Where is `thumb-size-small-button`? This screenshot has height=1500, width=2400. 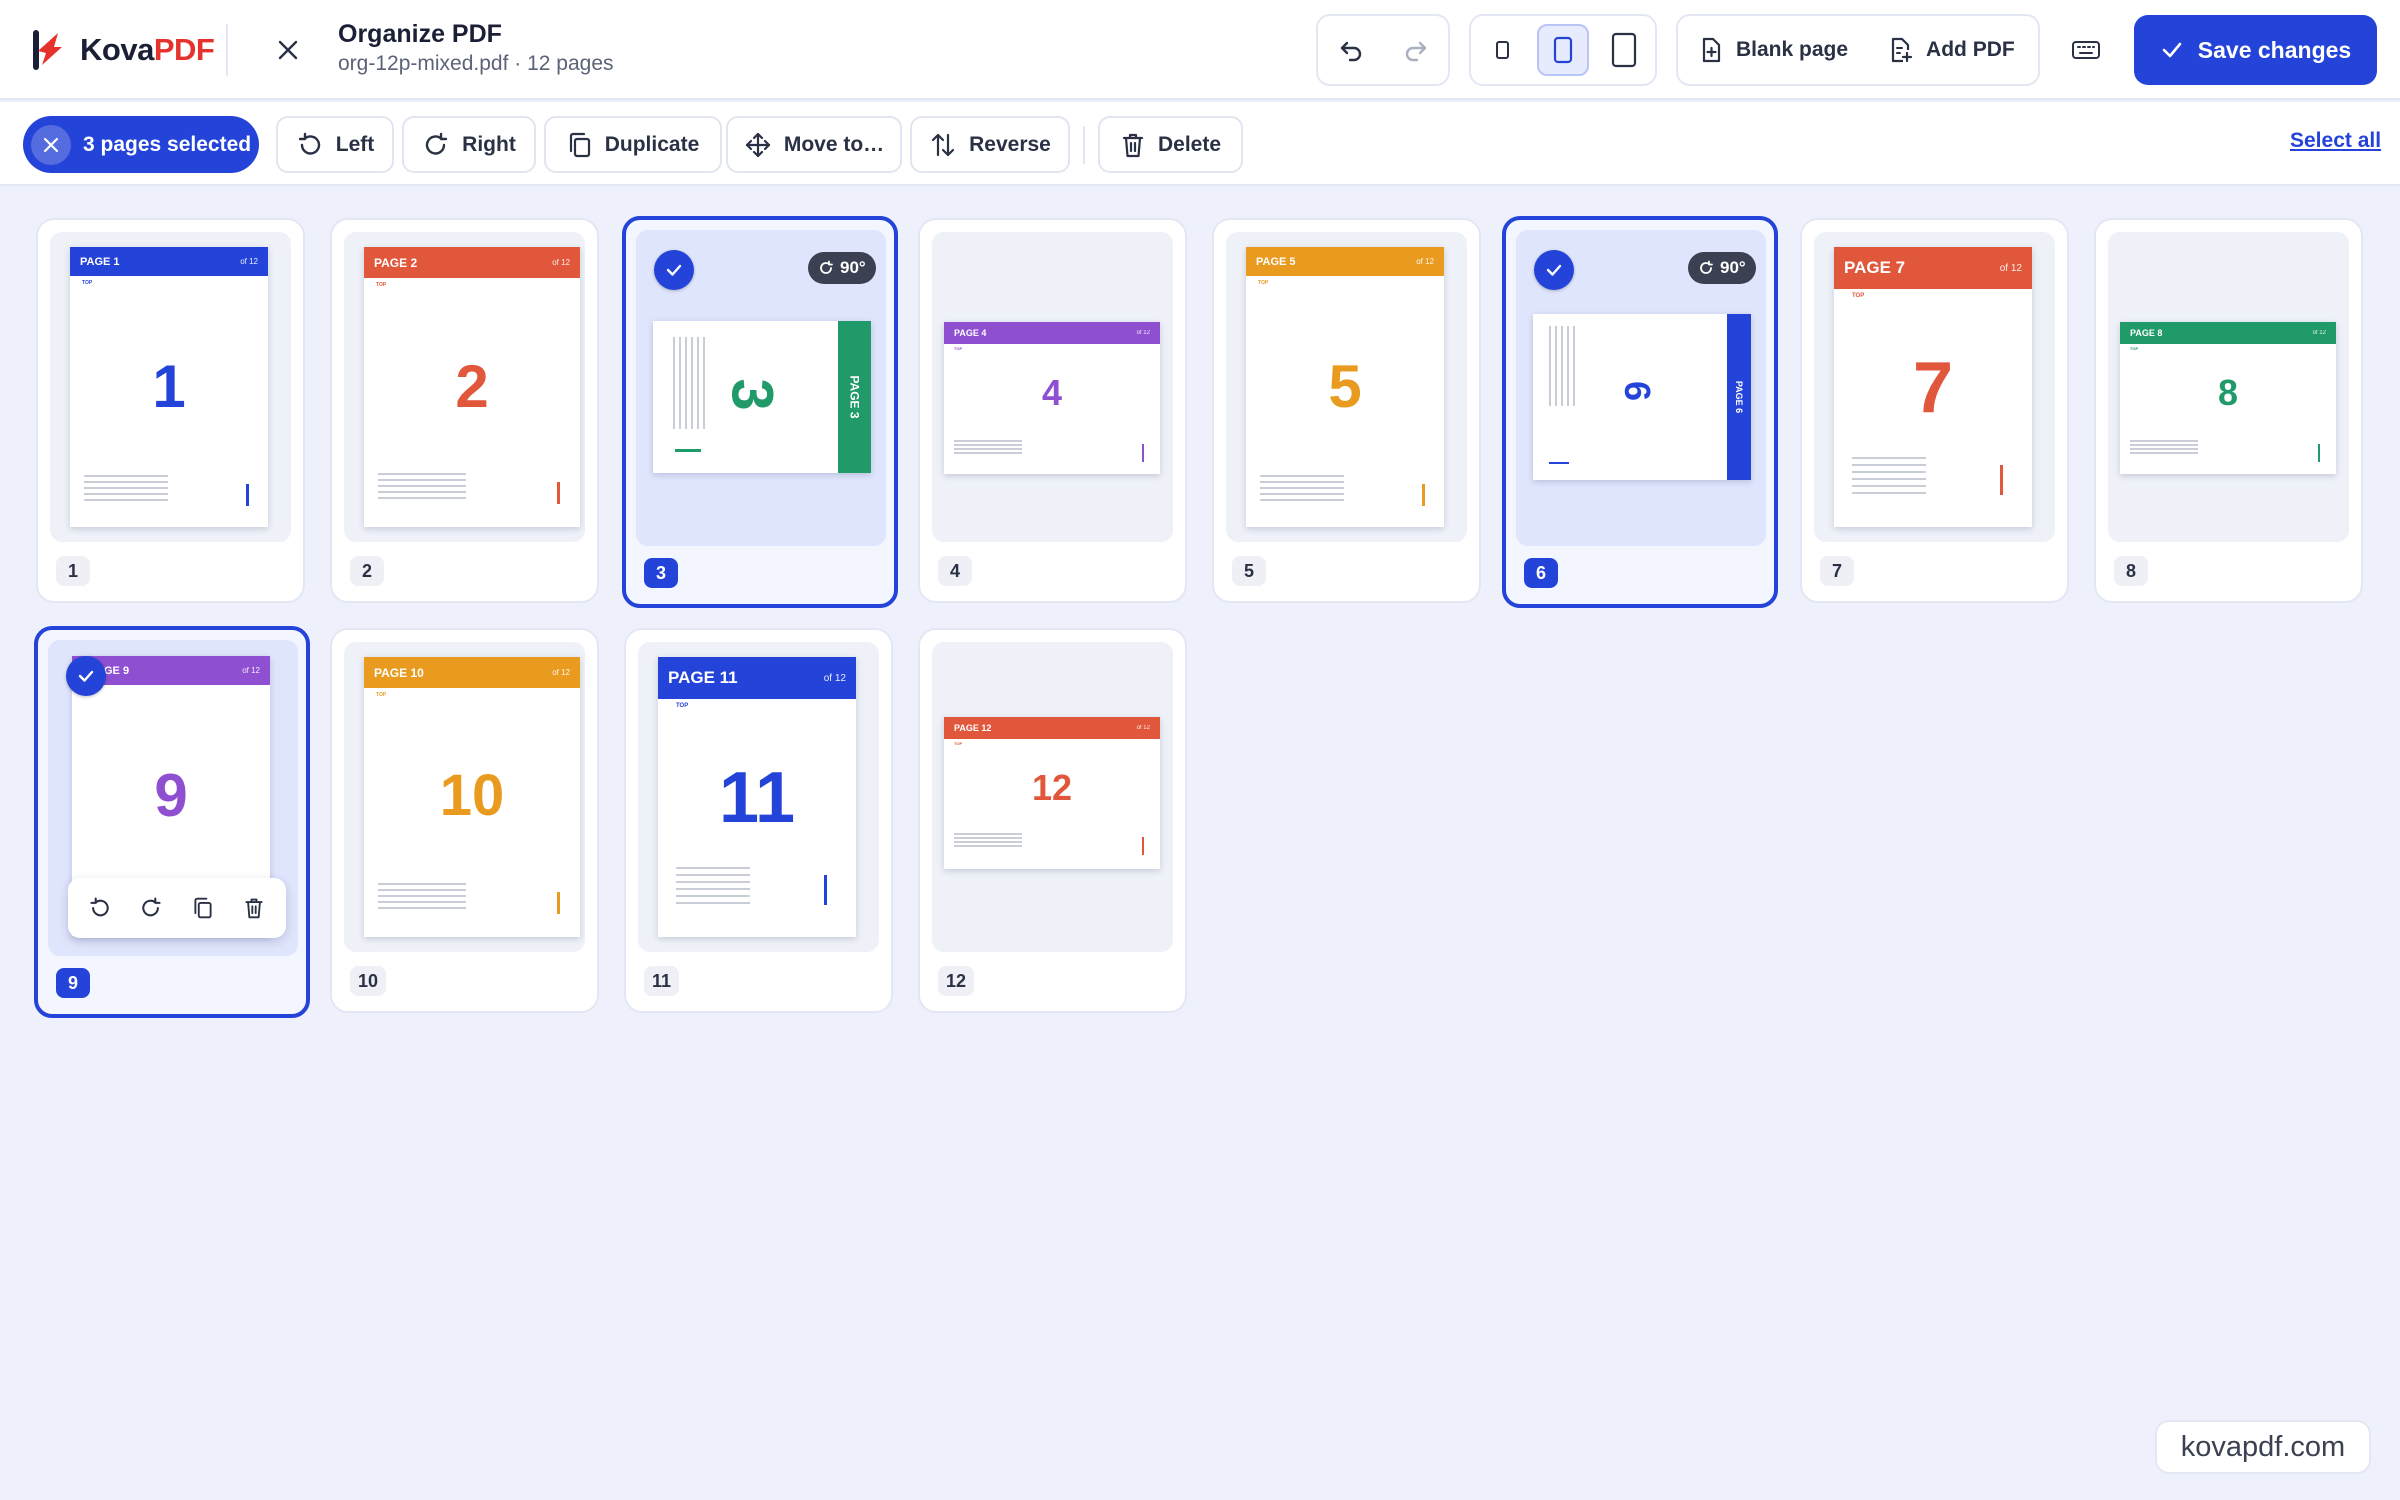
thumb-size-small-button is located at coordinates (1502, 50).